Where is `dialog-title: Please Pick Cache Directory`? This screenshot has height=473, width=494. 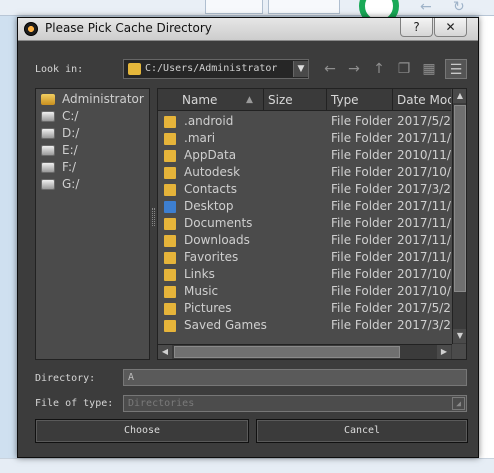
dialog-title: Please Pick Cache Directory is located at coordinates (128, 28).